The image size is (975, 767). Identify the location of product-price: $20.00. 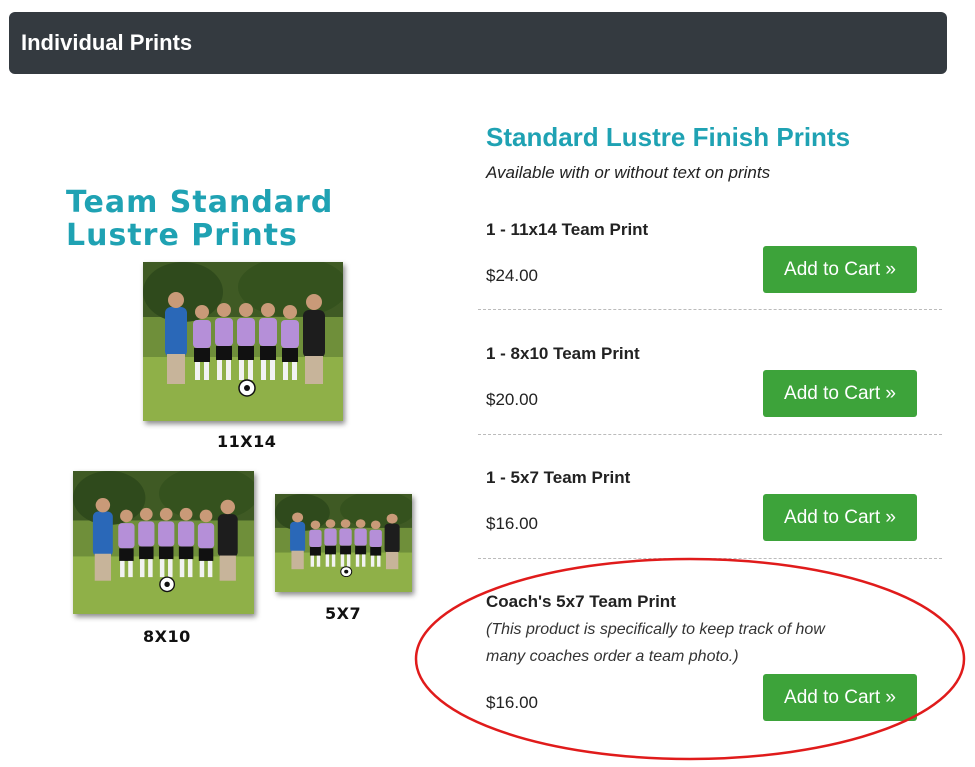
(512, 399).